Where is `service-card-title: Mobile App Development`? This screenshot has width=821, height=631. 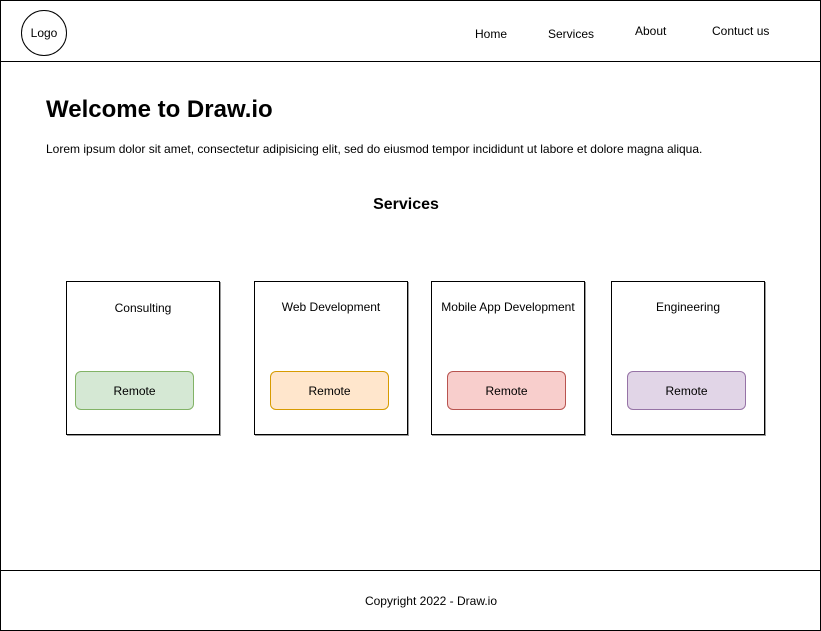 service-card-title: Mobile App Development is located at coordinates (508, 307).